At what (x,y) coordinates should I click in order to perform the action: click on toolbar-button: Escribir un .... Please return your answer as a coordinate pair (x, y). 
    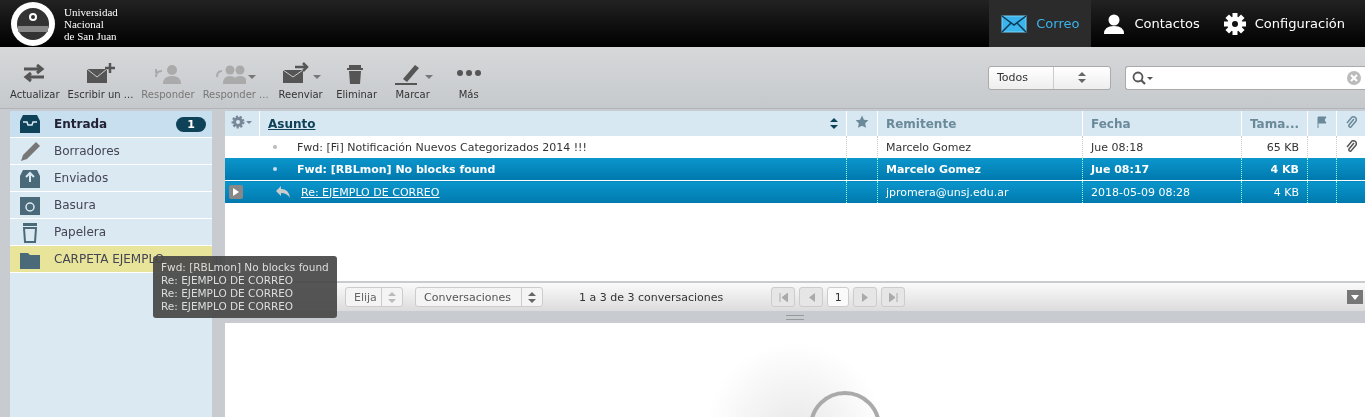
    Looking at the image, I should click on (100, 85).